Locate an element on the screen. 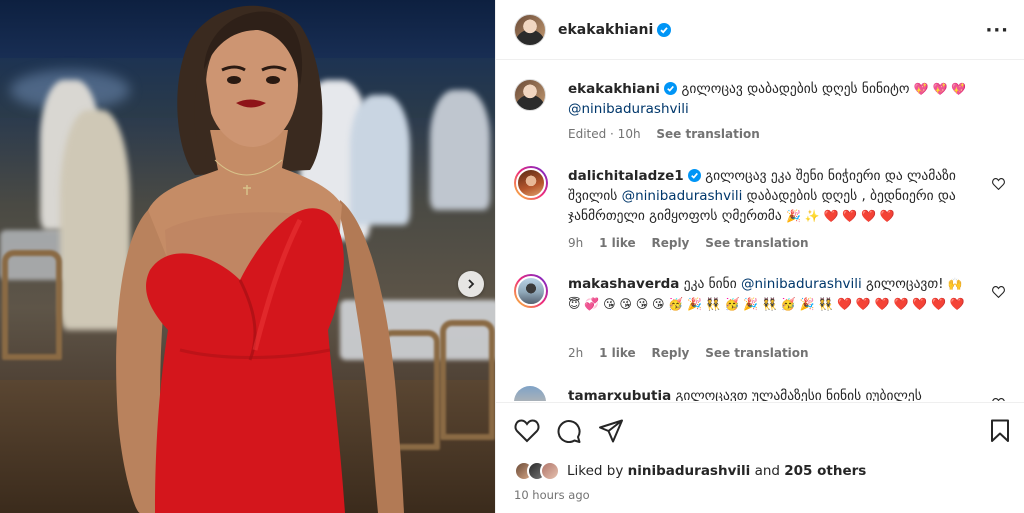  caption-avatar is located at coordinates (530, 95).